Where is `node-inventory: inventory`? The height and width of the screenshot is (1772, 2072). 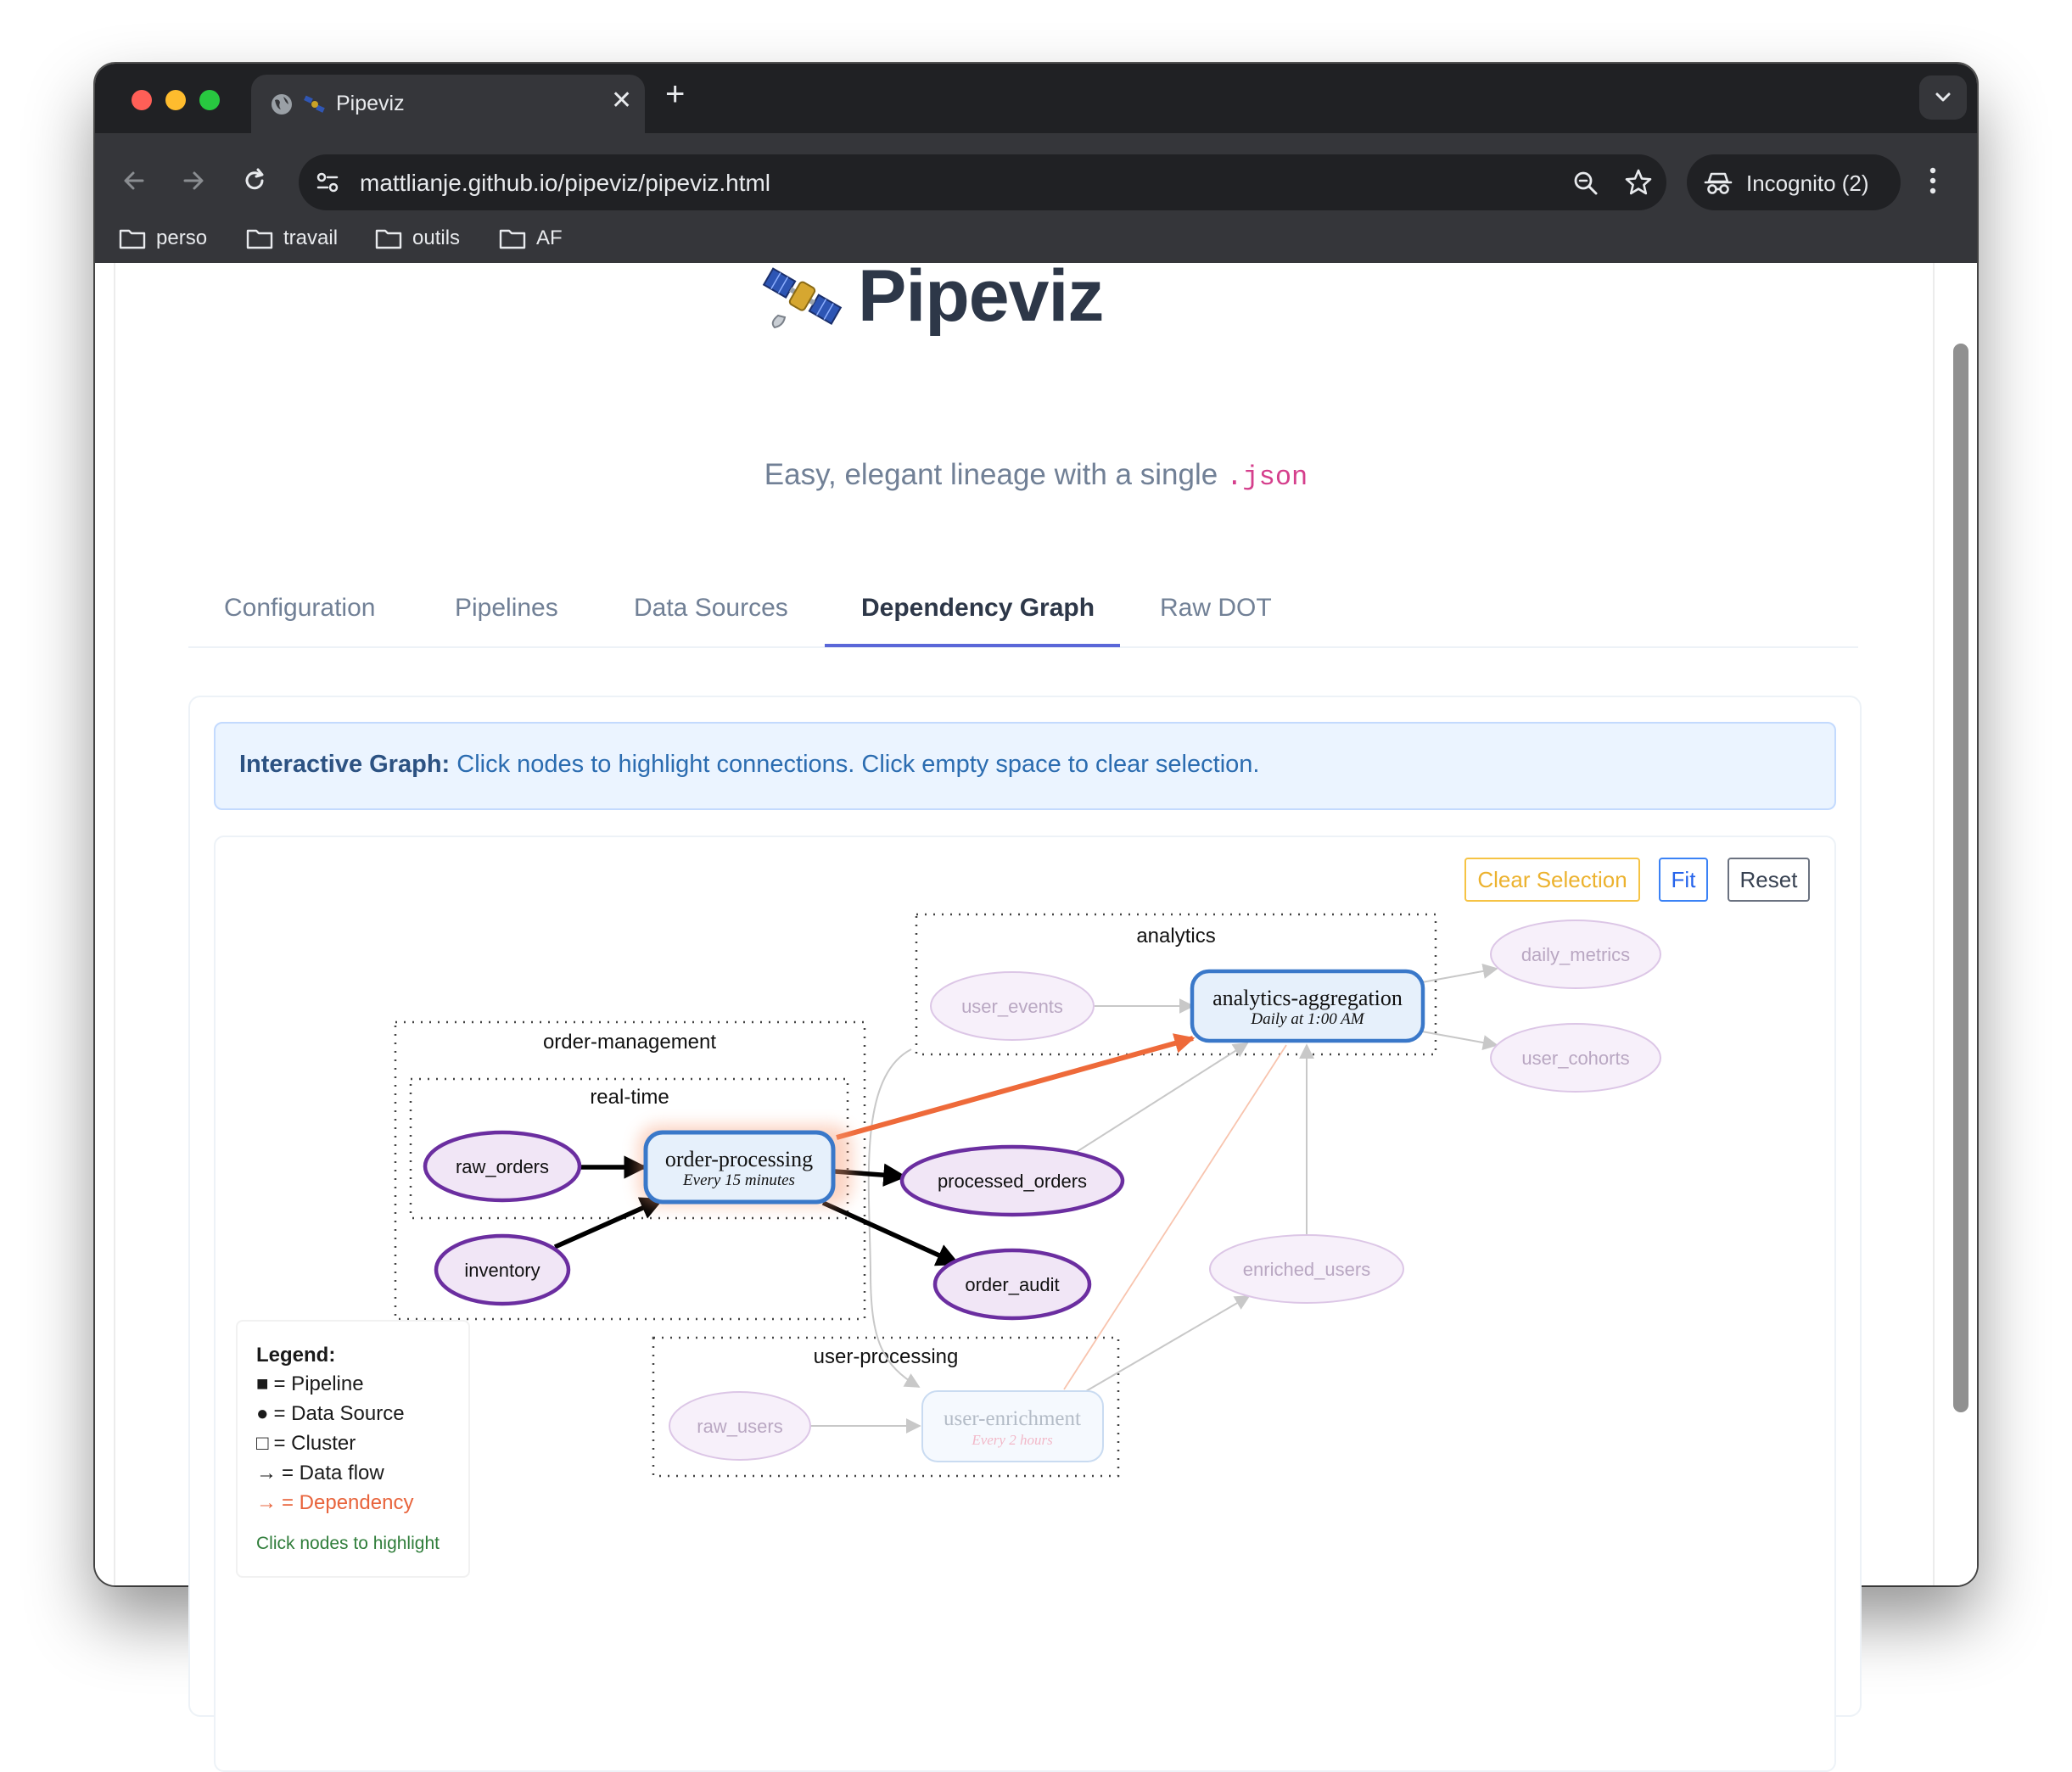
node-inventory: inventory is located at coordinates (503, 1269).